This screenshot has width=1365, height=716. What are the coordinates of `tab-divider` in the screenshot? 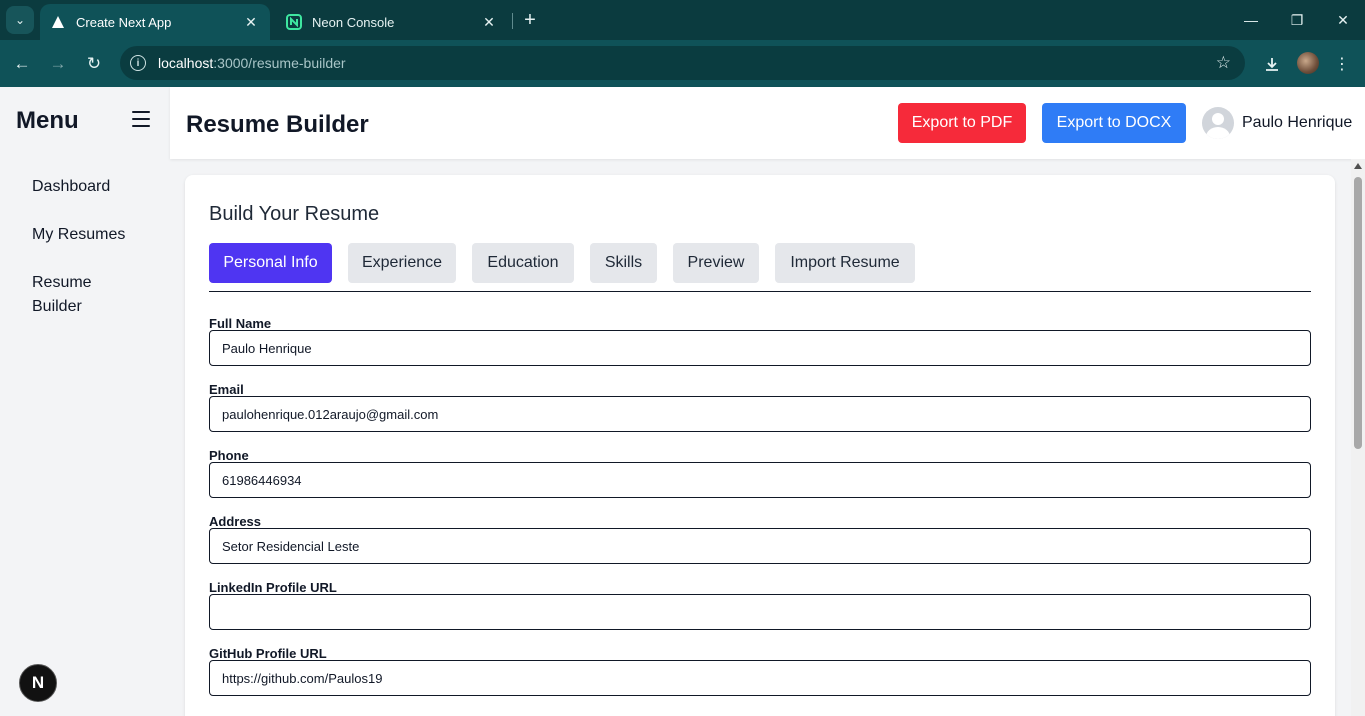 It's located at (512, 21).